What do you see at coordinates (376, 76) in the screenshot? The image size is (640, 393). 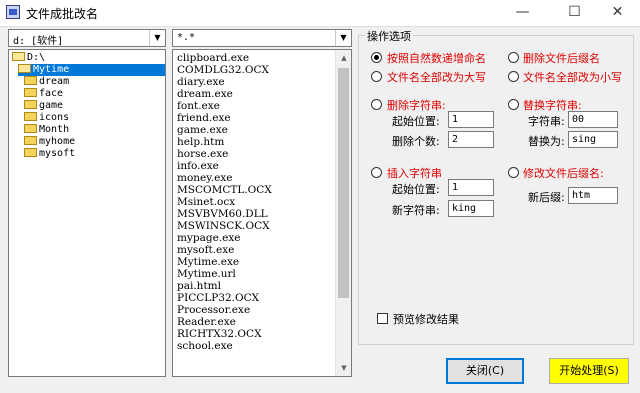 I see `to-upper-radio` at bounding box center [376, 76].